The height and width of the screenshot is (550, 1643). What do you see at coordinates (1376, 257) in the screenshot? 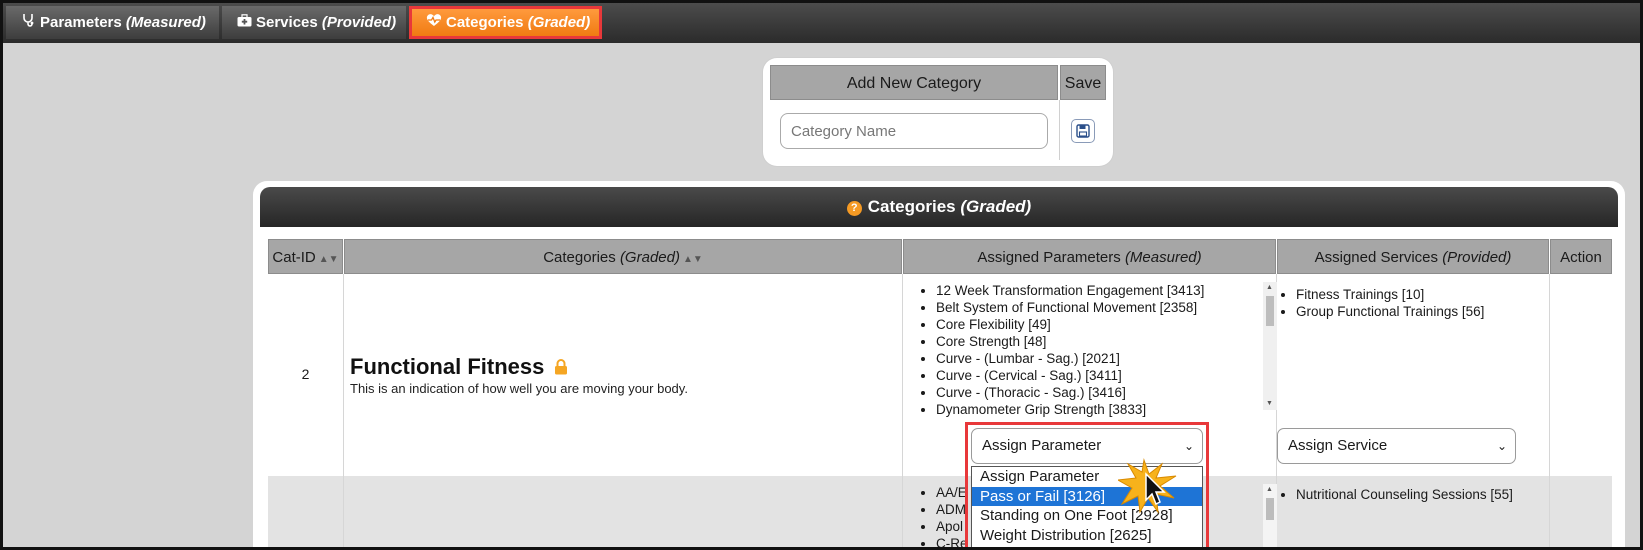
I see `column-label: Assigned Services` at bounding box center [1376, 257].